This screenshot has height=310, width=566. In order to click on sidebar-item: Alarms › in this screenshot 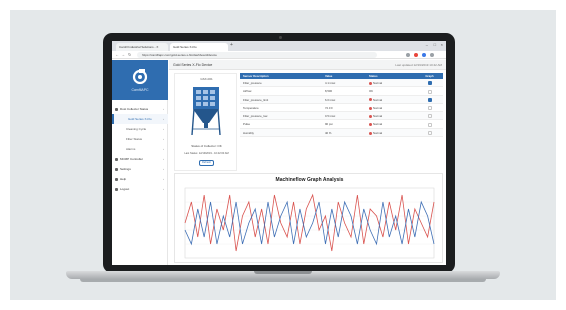, I will do `click(140, 149)`.